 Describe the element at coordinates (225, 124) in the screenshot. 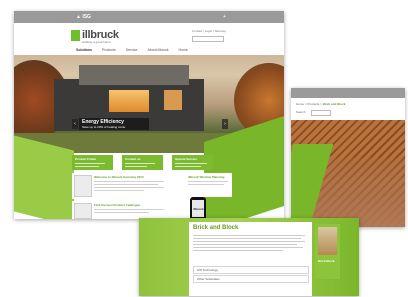

I see `hero-next-button: ›` at that location.